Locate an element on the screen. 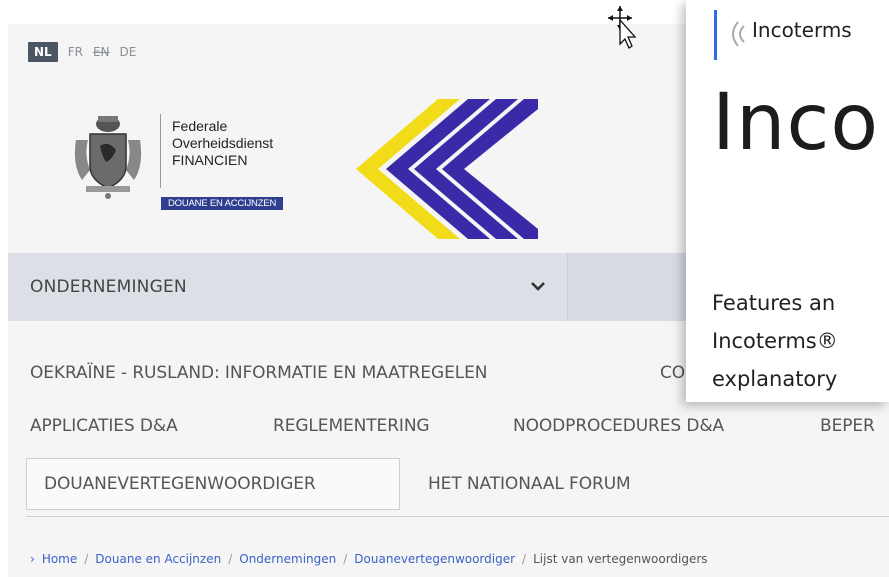 This screenshot has width=889, height=577. menu-divider is located at coordinates (457, 516).